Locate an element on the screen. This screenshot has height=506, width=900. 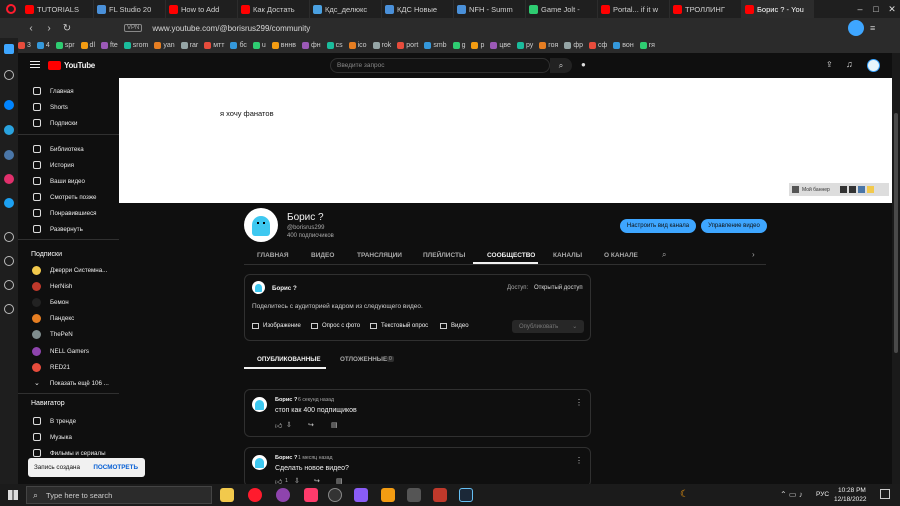
youtube-logo-text: YouTube is located at coordinates (79, 65).